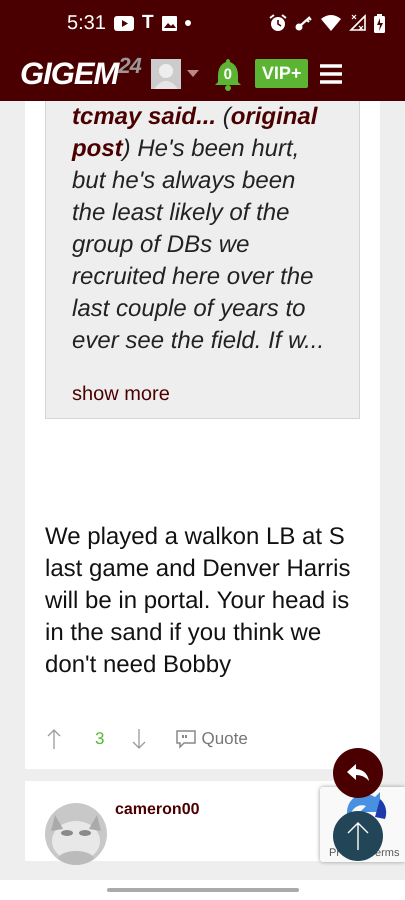 This screenshot has height=900, width=405. Describe the element at coordinates (157, 820) in the screenshot. I see `username: cameron00` at that location.